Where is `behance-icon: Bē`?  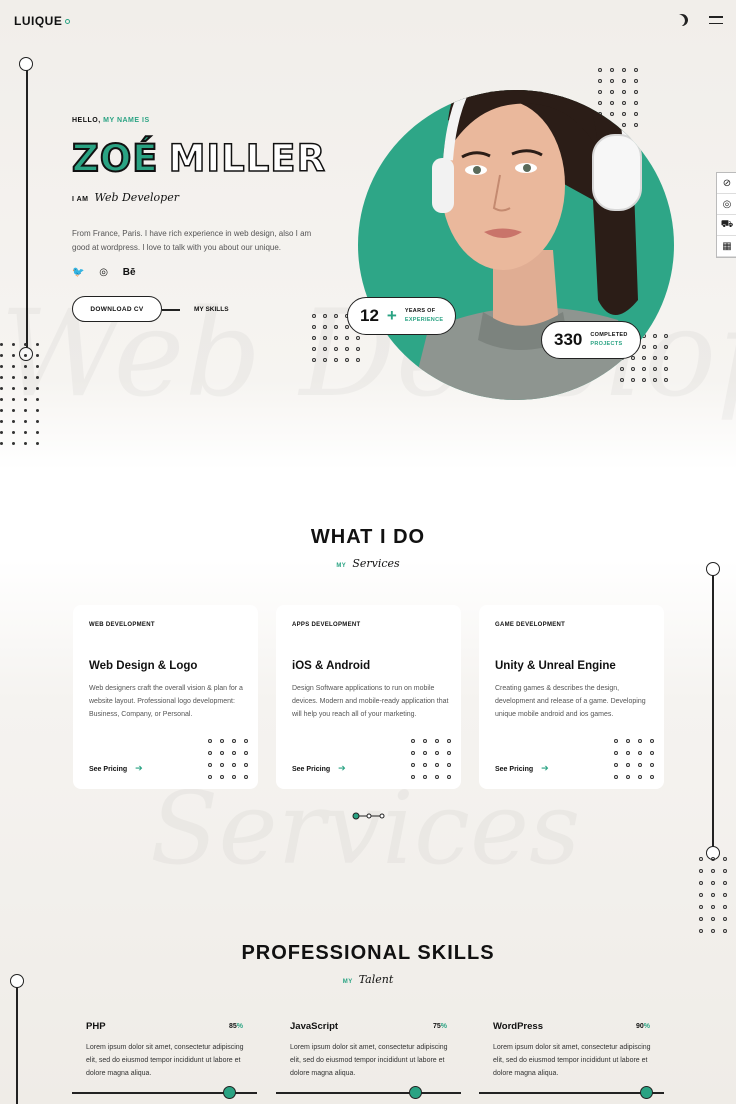 behance-icon: Bē is located at coordinates (129, 272).